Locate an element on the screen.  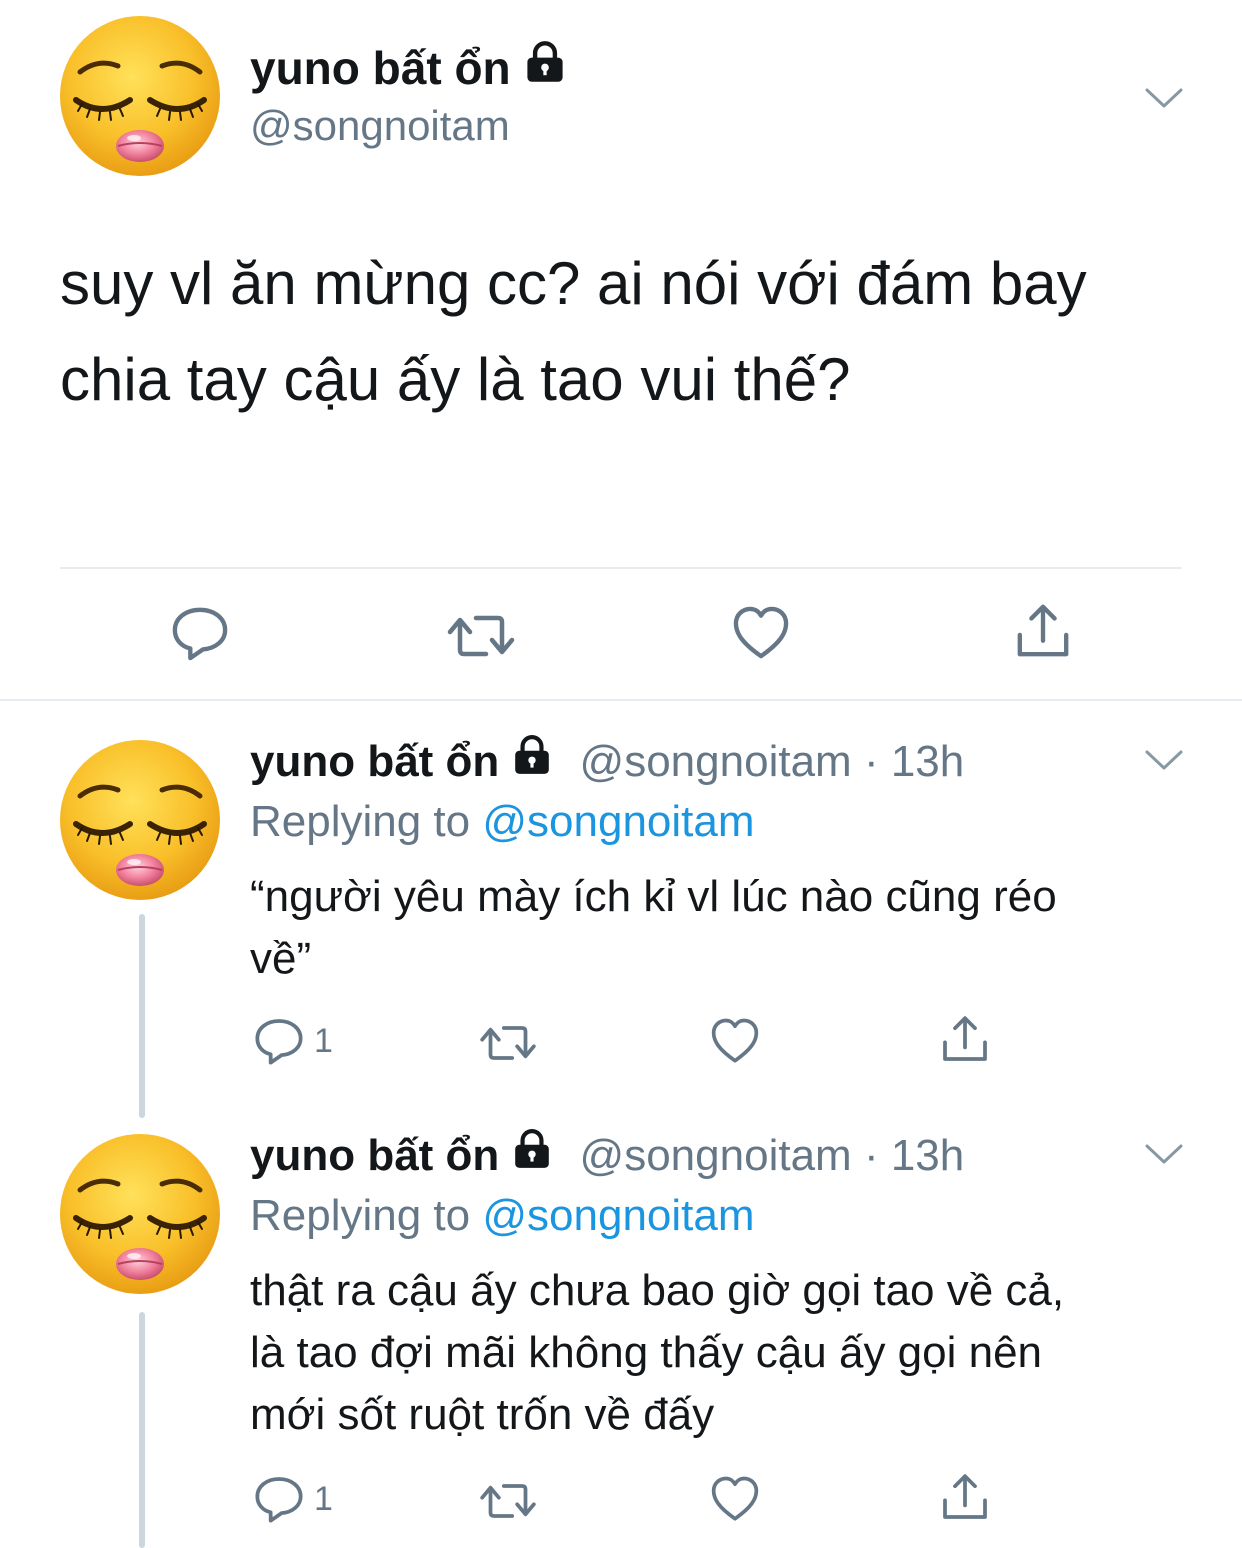
main-tweet-author: yuno bất ổn is located at coordinates (408, 67).